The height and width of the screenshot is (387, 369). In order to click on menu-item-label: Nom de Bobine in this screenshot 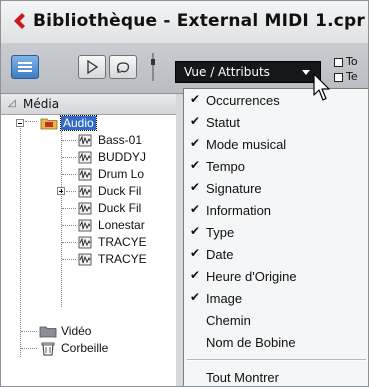, I will do `click(251, 342)`.